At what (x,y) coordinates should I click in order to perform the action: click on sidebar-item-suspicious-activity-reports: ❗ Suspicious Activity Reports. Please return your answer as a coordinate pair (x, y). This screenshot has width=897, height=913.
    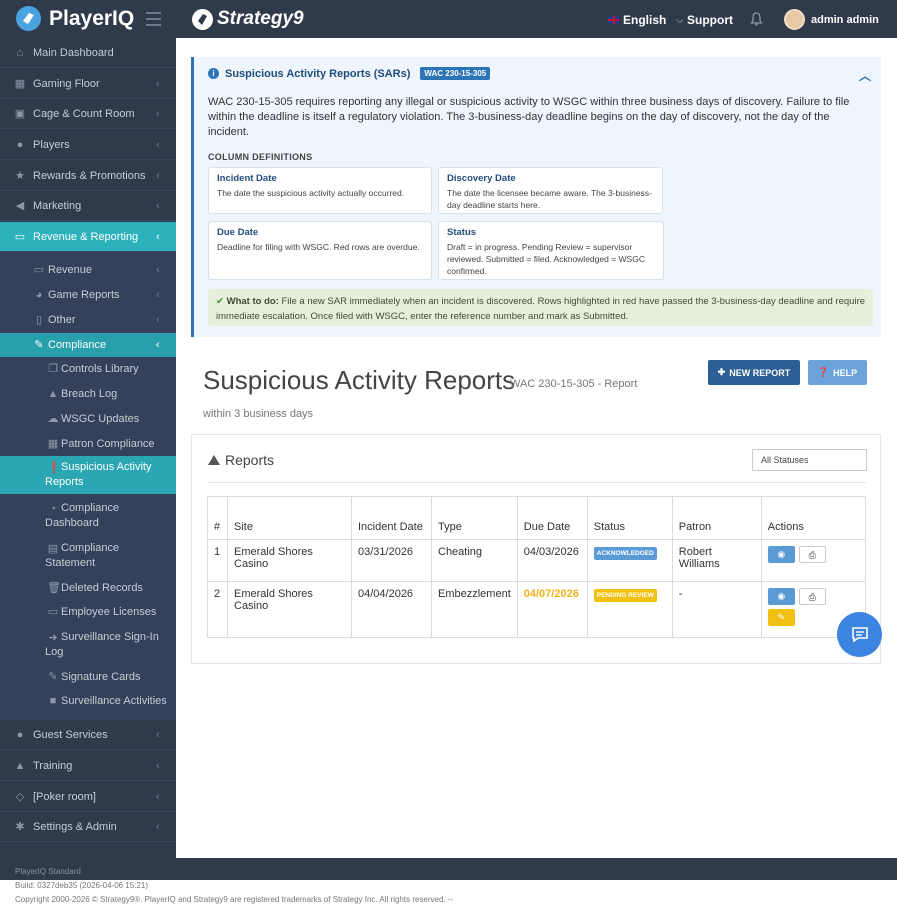
    Looking at the image, I should click on (88, 475).